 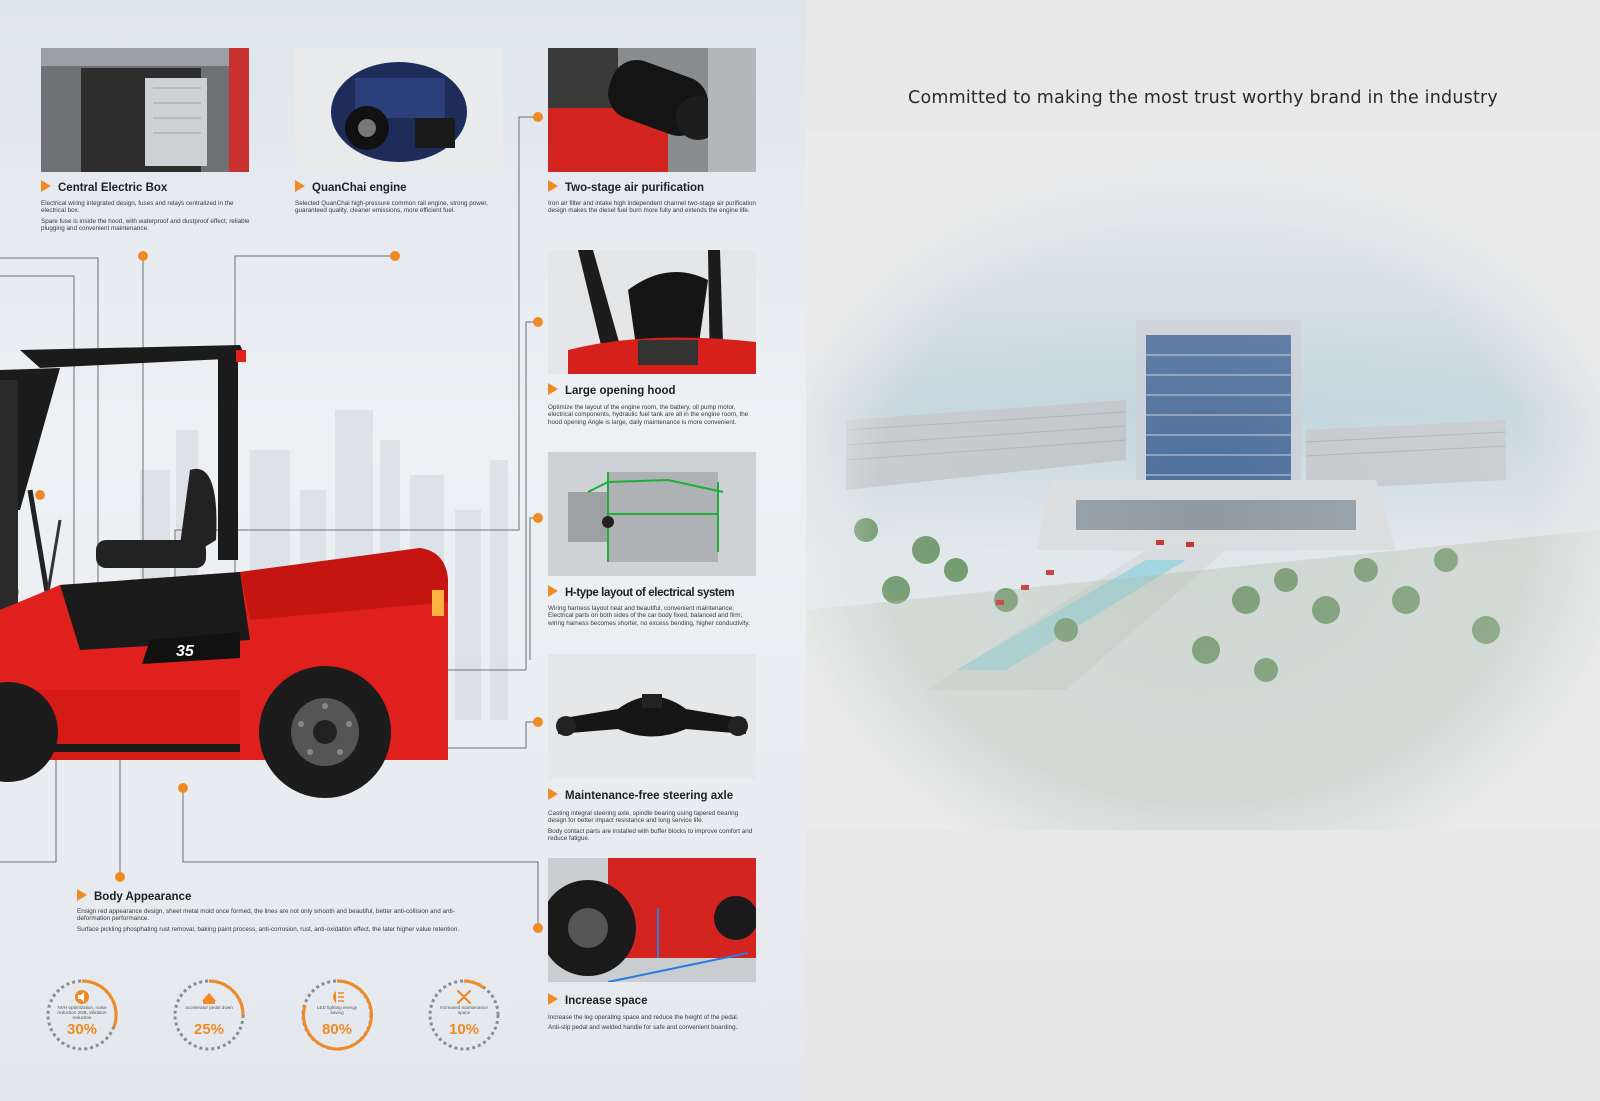 I want to click on electric-box-photo, so click(x=145, y=110).